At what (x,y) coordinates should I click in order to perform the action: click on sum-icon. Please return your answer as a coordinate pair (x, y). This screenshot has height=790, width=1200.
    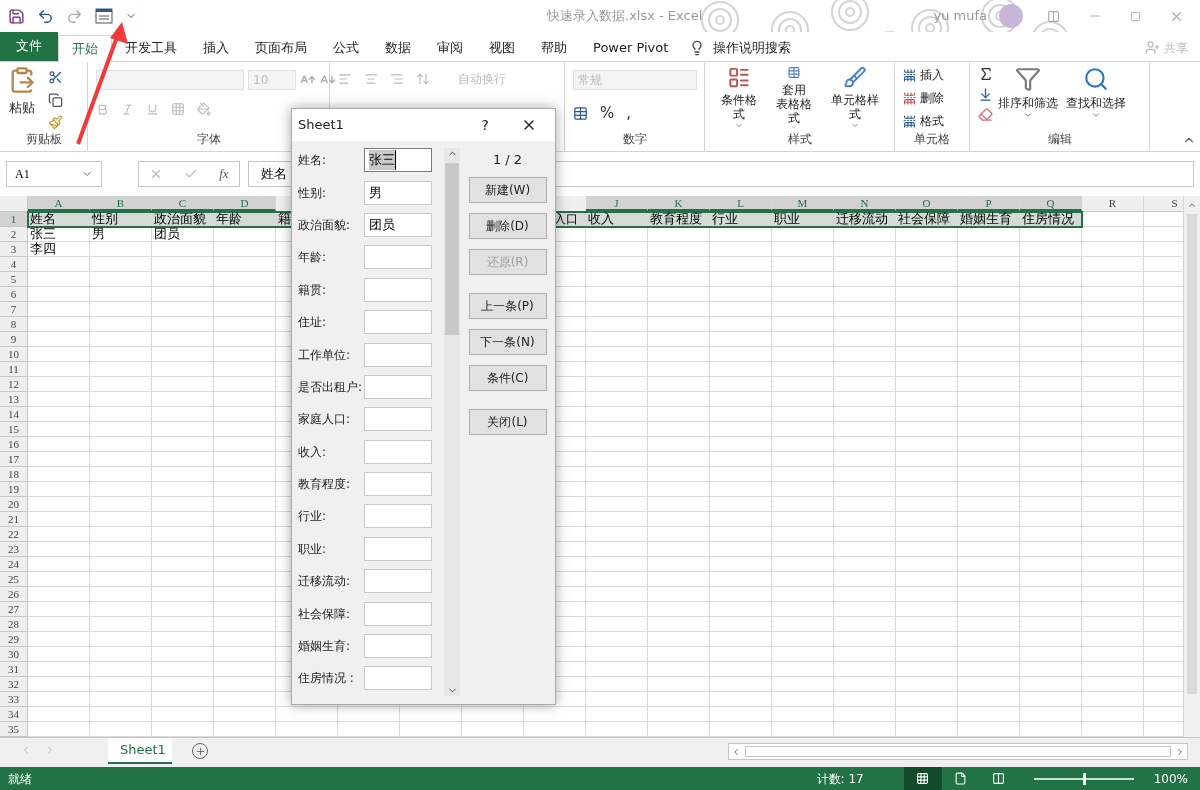
    Looking at the image, I should click on (986, 74).